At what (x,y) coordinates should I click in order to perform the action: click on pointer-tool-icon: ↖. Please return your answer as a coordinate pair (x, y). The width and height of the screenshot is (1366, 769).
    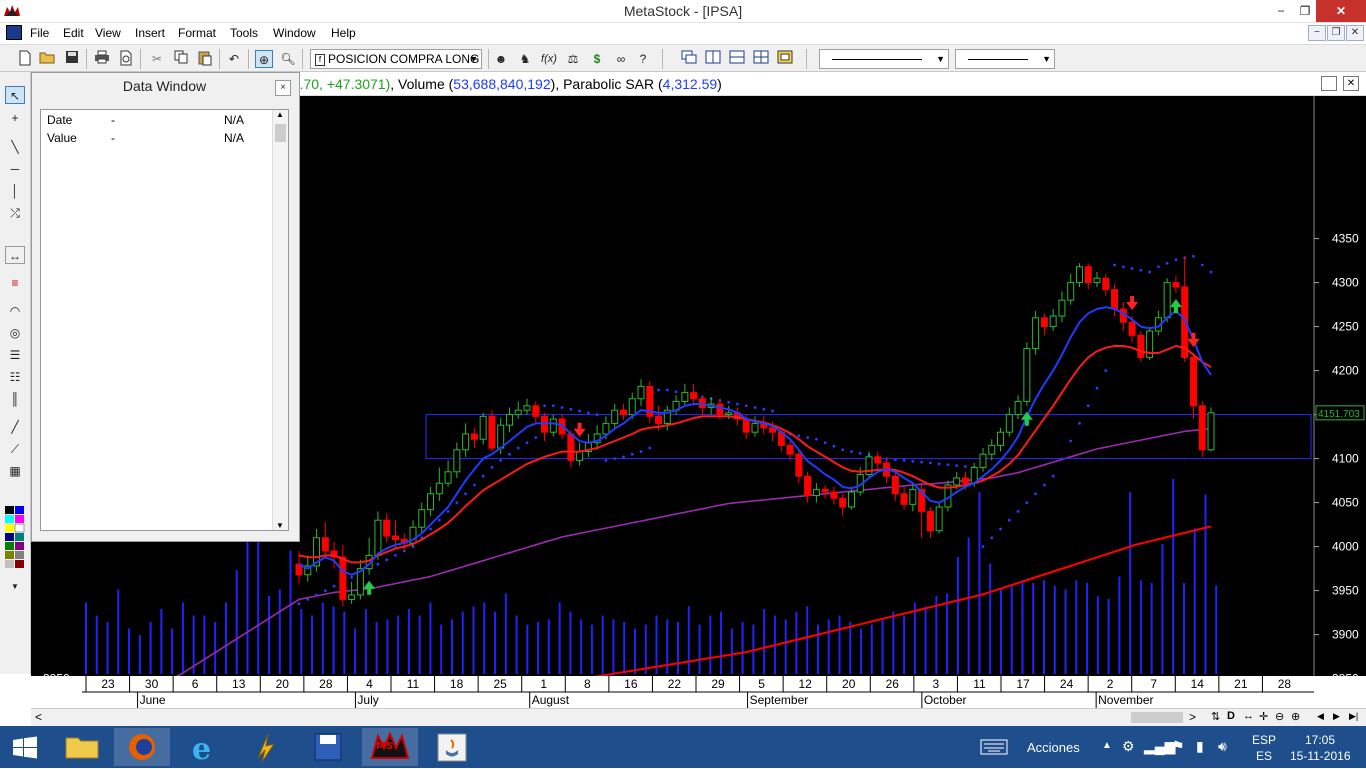
    Looking at the image, I should click on (15, 95).